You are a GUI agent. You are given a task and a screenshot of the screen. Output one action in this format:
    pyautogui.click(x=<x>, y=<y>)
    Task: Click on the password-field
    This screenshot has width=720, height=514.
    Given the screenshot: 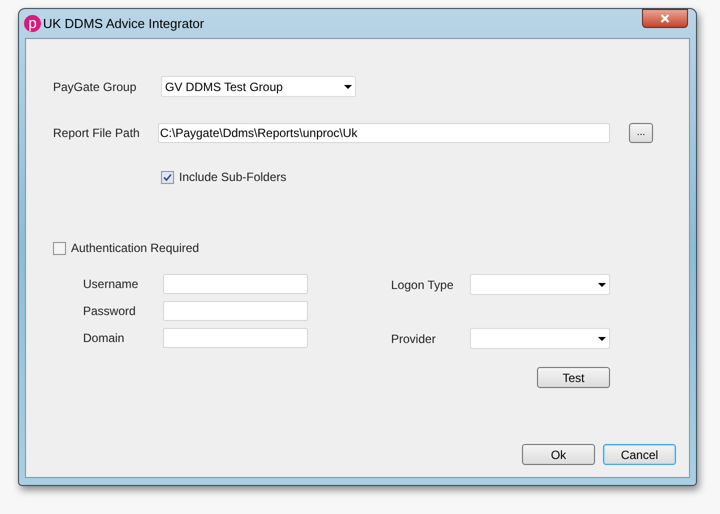 What is the action you would take?
    pyautogui.click(x=235, y=311)
    